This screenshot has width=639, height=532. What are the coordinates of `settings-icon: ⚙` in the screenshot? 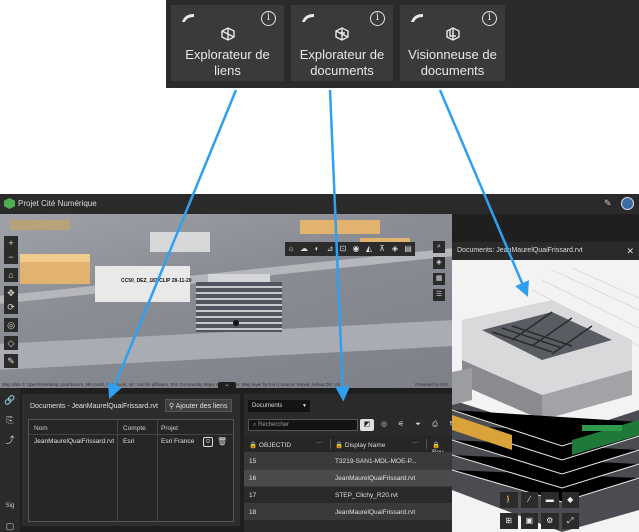 It's located at (550, 521).